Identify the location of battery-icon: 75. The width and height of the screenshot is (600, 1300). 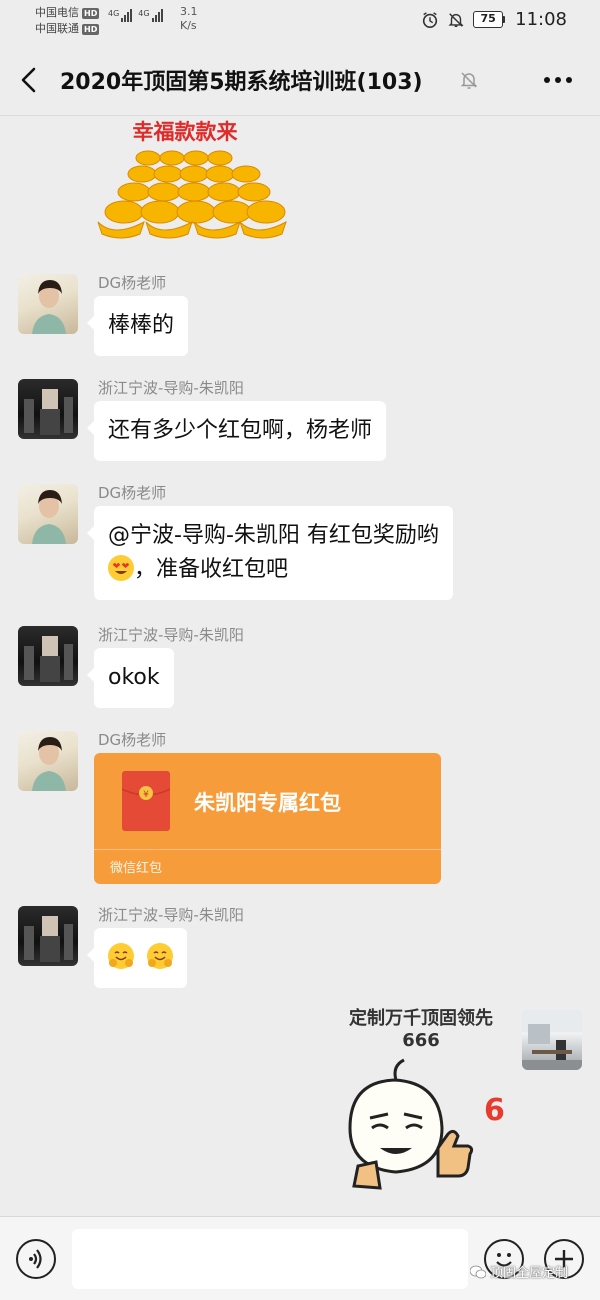
(489, 19).